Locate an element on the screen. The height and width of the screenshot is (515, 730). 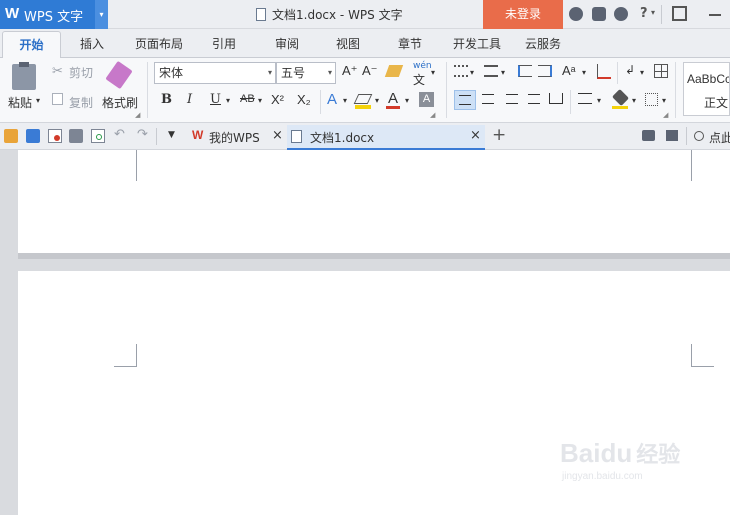
numbered-list-icon is located at coordinates (491, 71).